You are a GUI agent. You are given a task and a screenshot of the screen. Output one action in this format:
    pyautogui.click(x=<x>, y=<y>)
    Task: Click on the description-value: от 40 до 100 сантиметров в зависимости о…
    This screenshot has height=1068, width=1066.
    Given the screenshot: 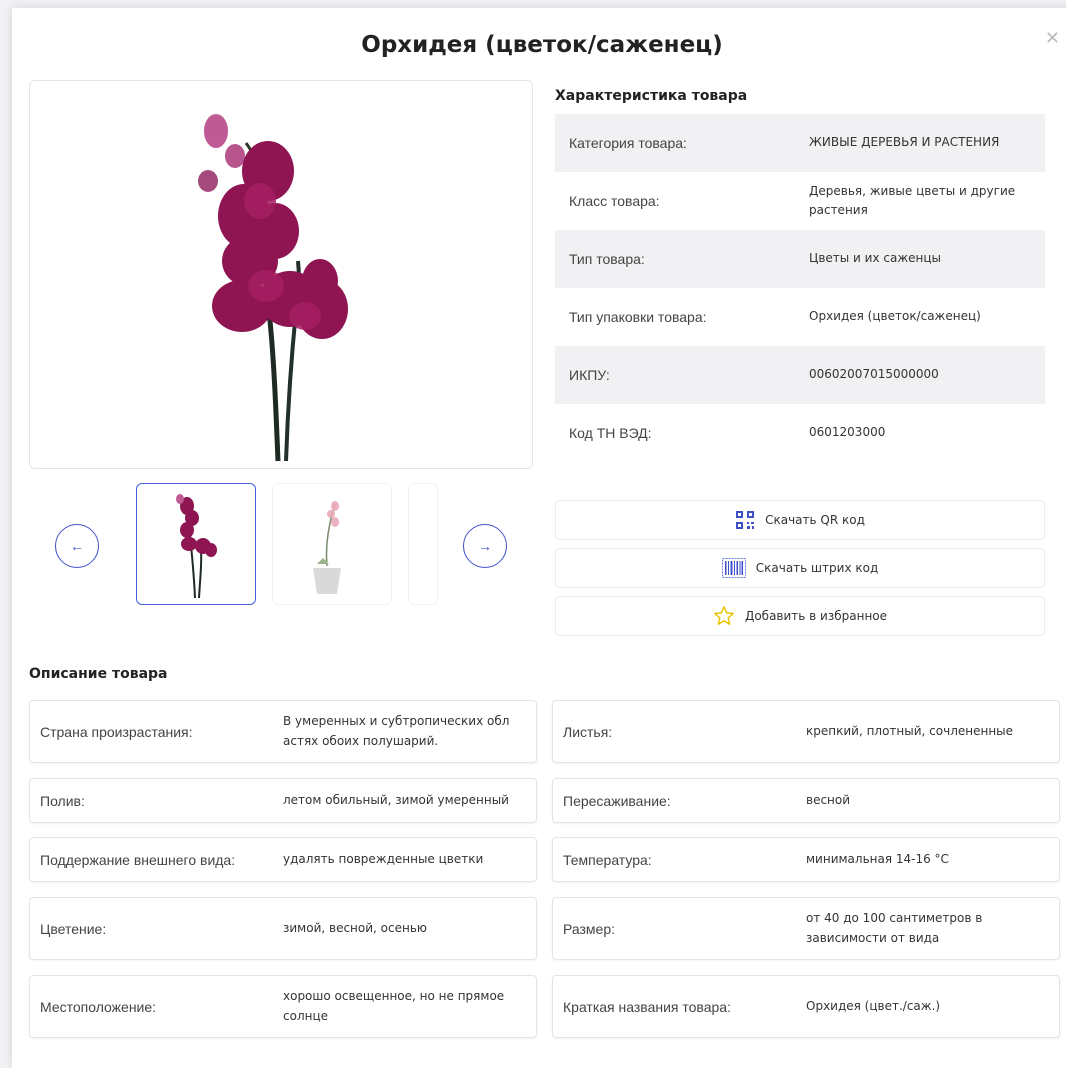 What is the action you would take?
    pyautogui.click(x=894, y=928)
    